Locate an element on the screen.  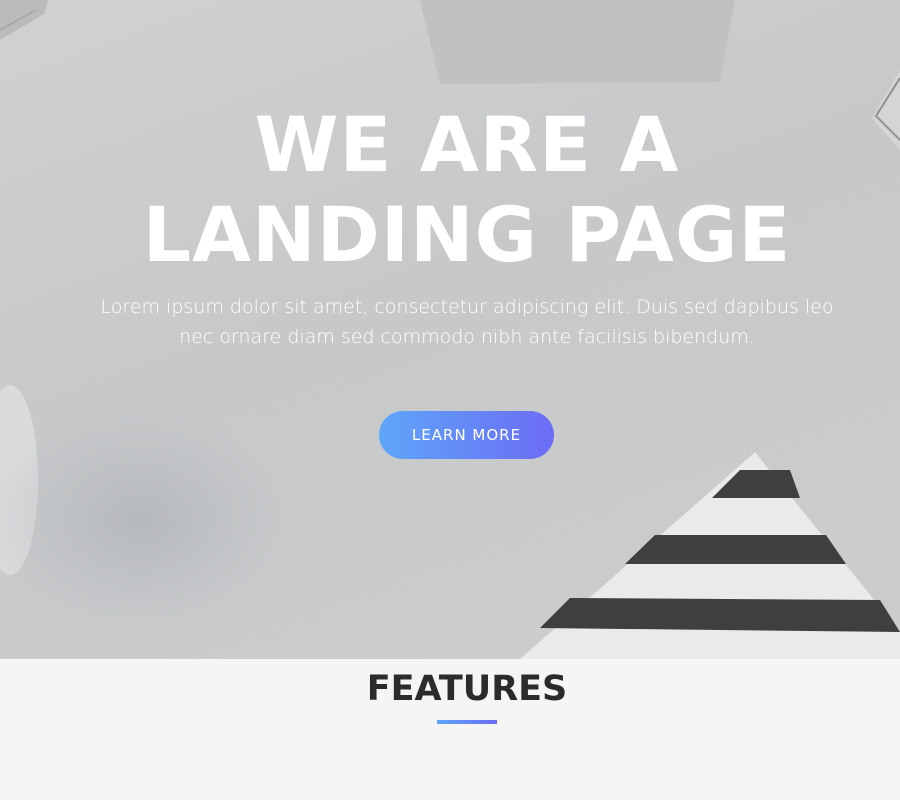
hero-title-line-1: WE ARE A is located at coordinates (467, 144).